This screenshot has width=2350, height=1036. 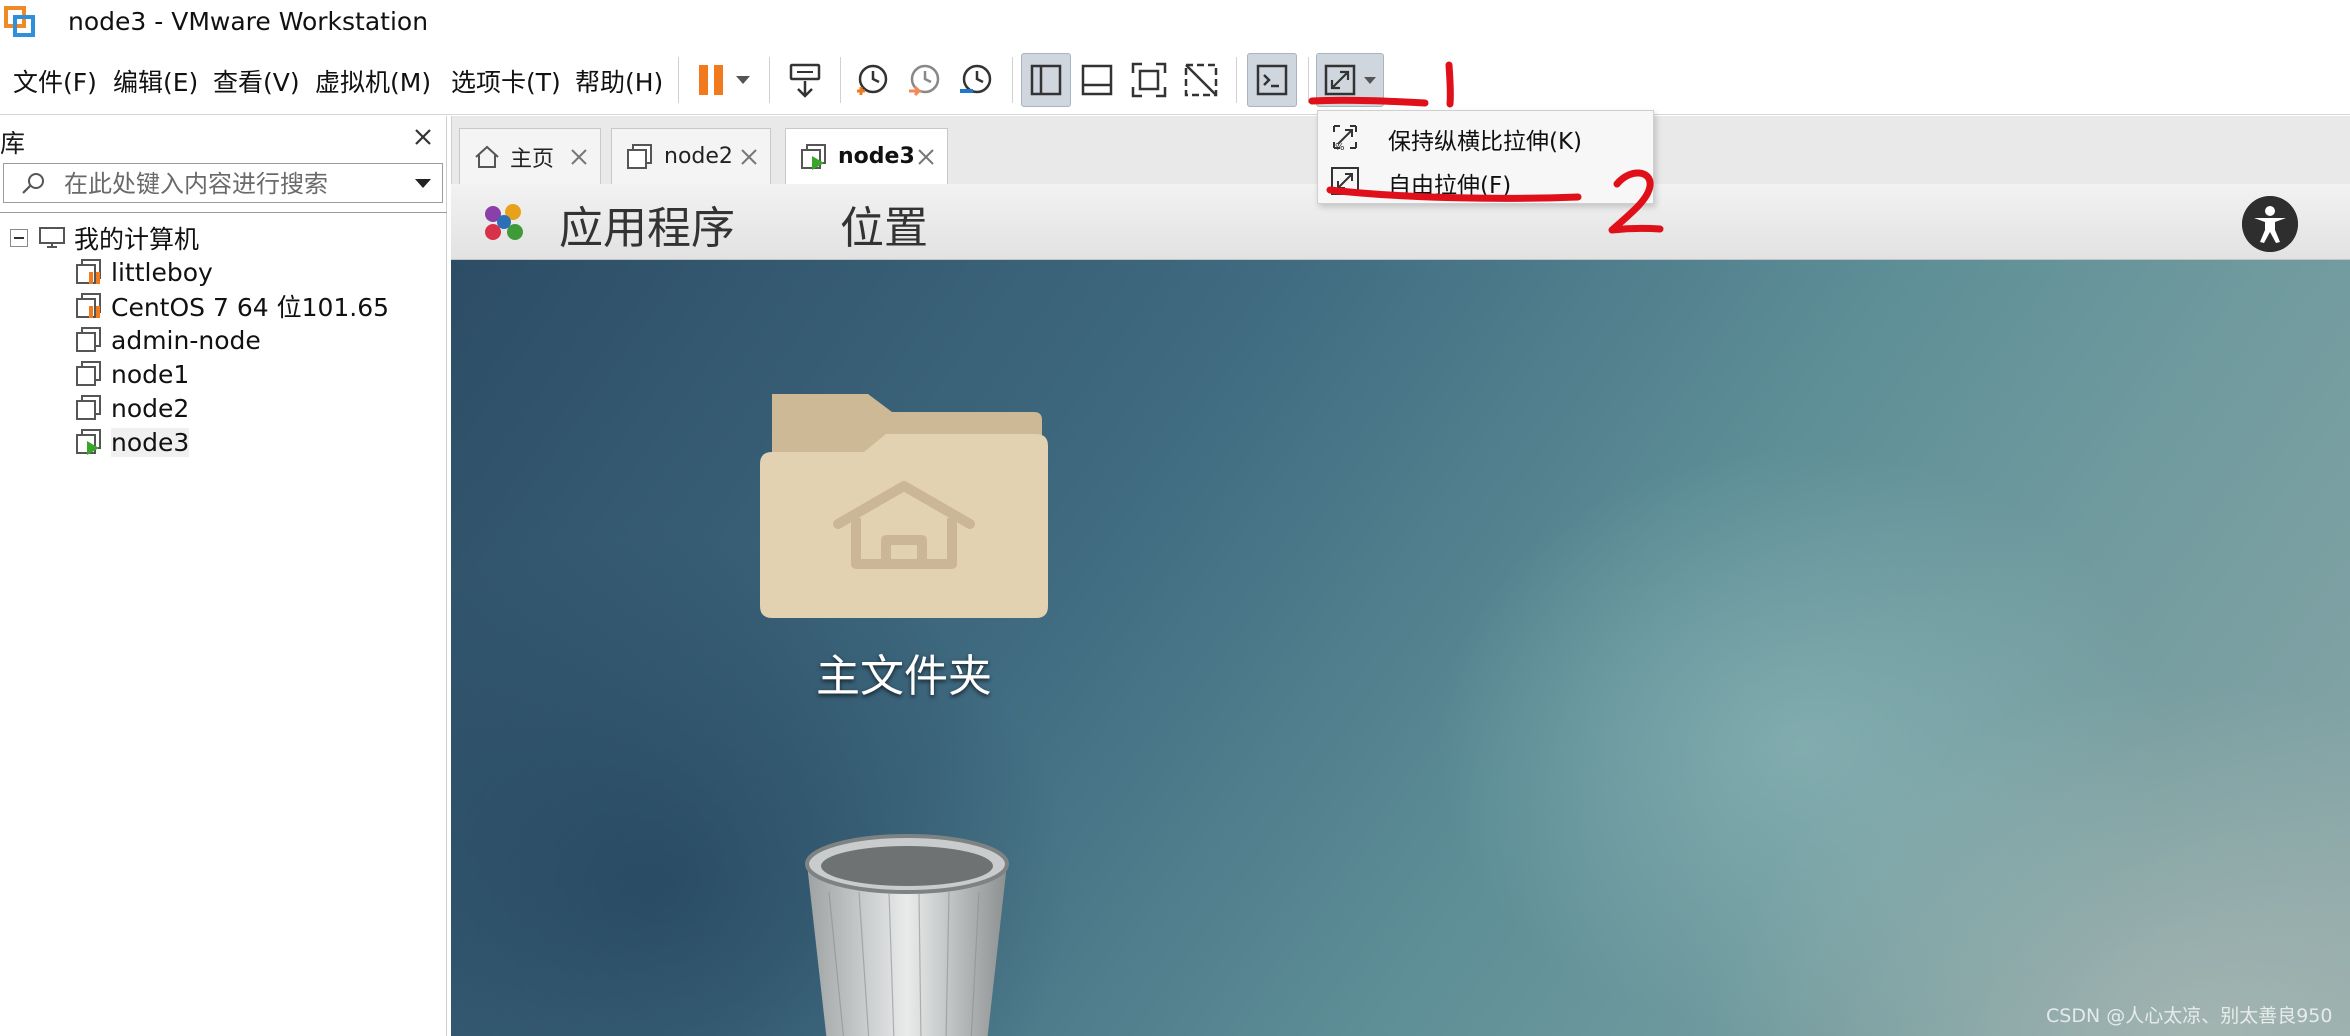 I want to click on tab-label: node3, so click(x=876, y=156).